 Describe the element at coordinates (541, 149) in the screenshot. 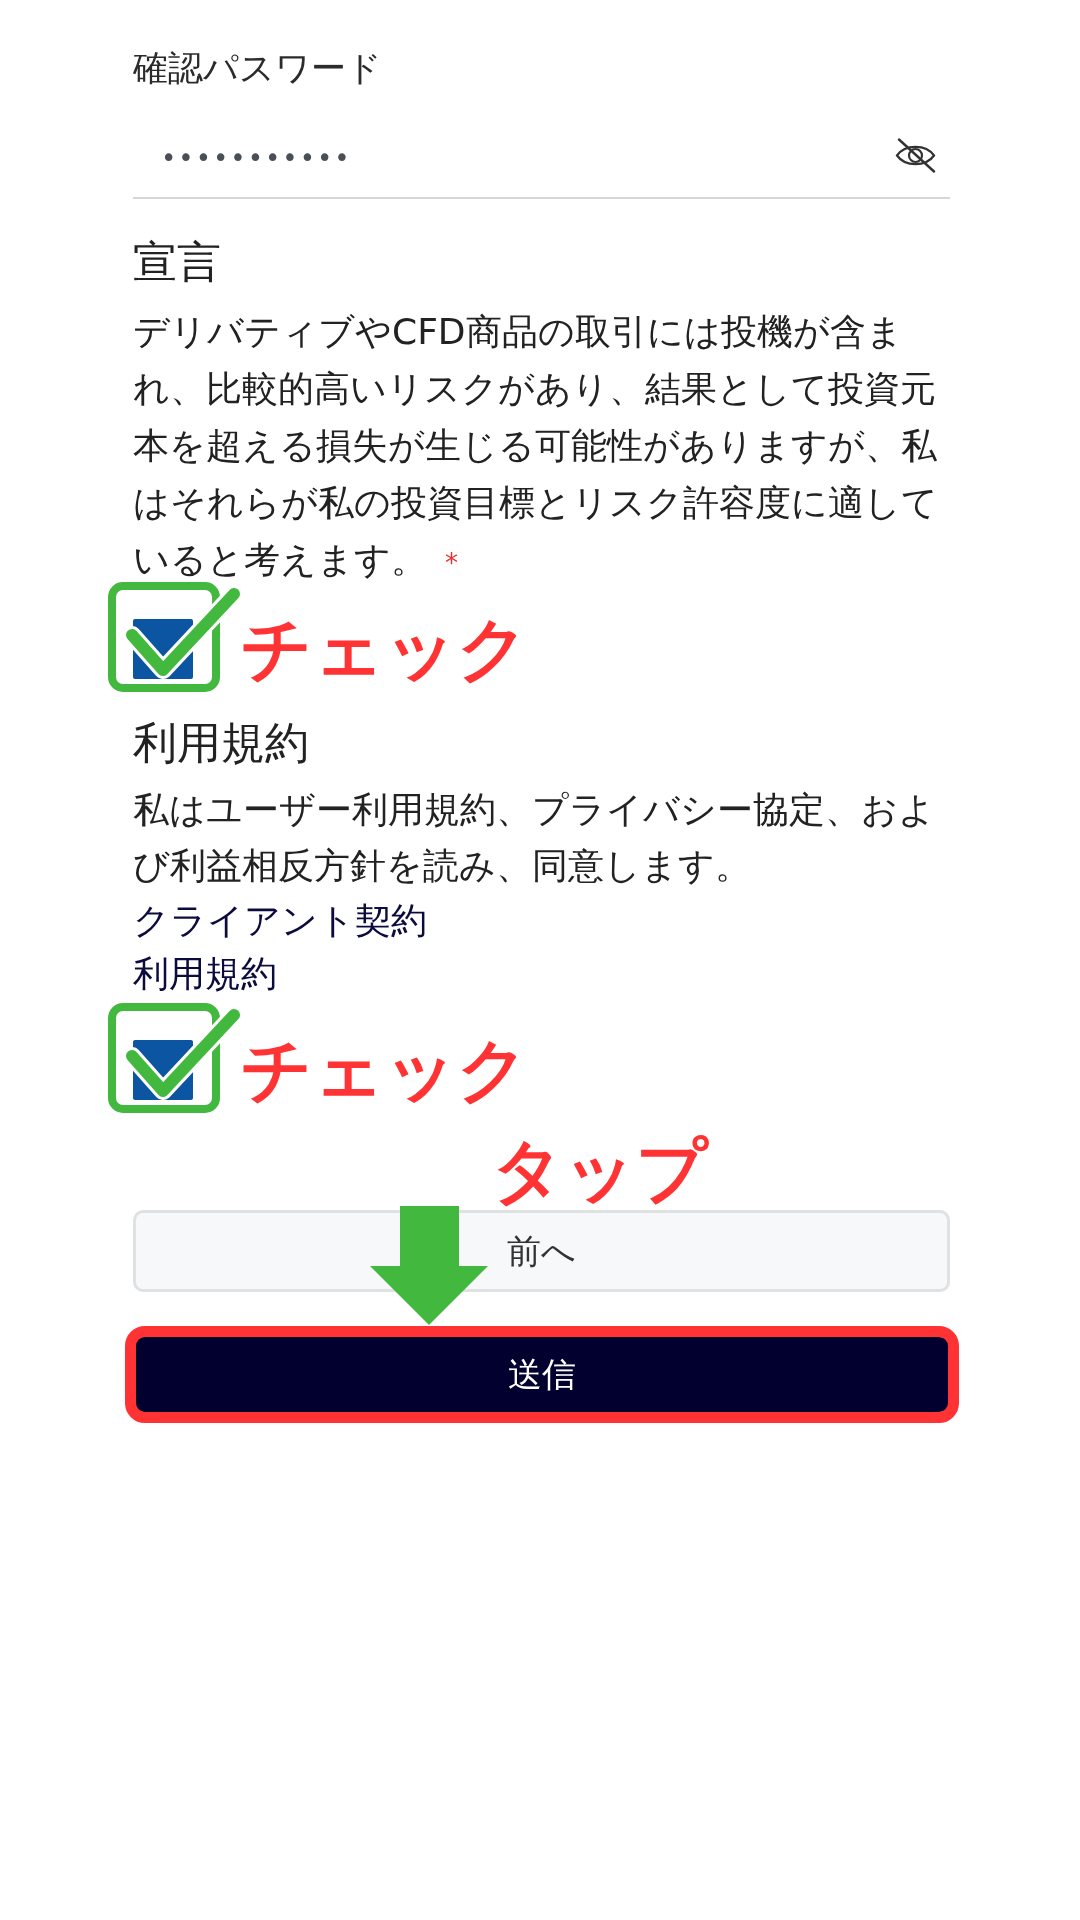

I see `password-field: •••••••••••` at that location.